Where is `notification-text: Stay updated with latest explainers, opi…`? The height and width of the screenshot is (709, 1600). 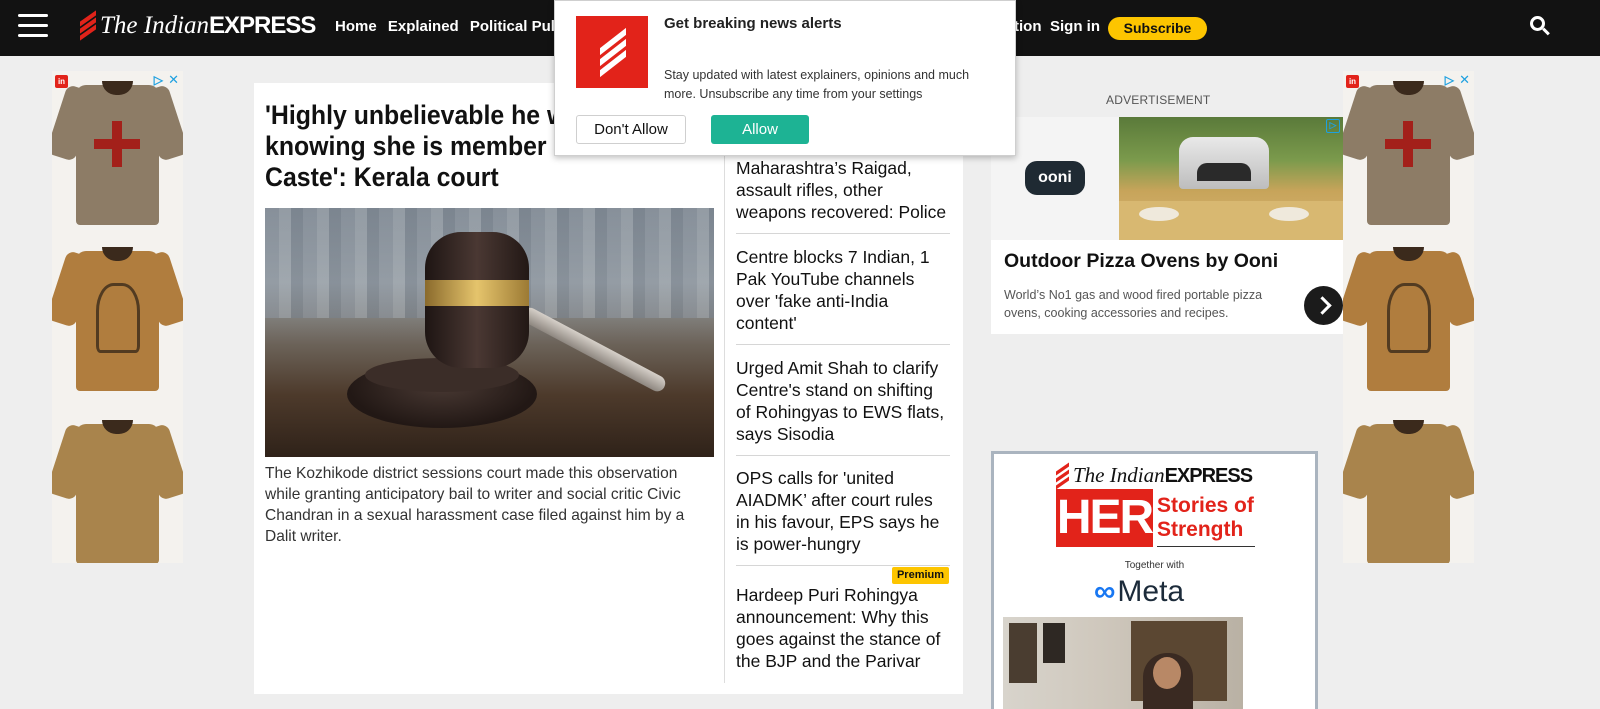 notification-text: Stay updated with latest explainers, opi… is located at coordinates (817, 84).